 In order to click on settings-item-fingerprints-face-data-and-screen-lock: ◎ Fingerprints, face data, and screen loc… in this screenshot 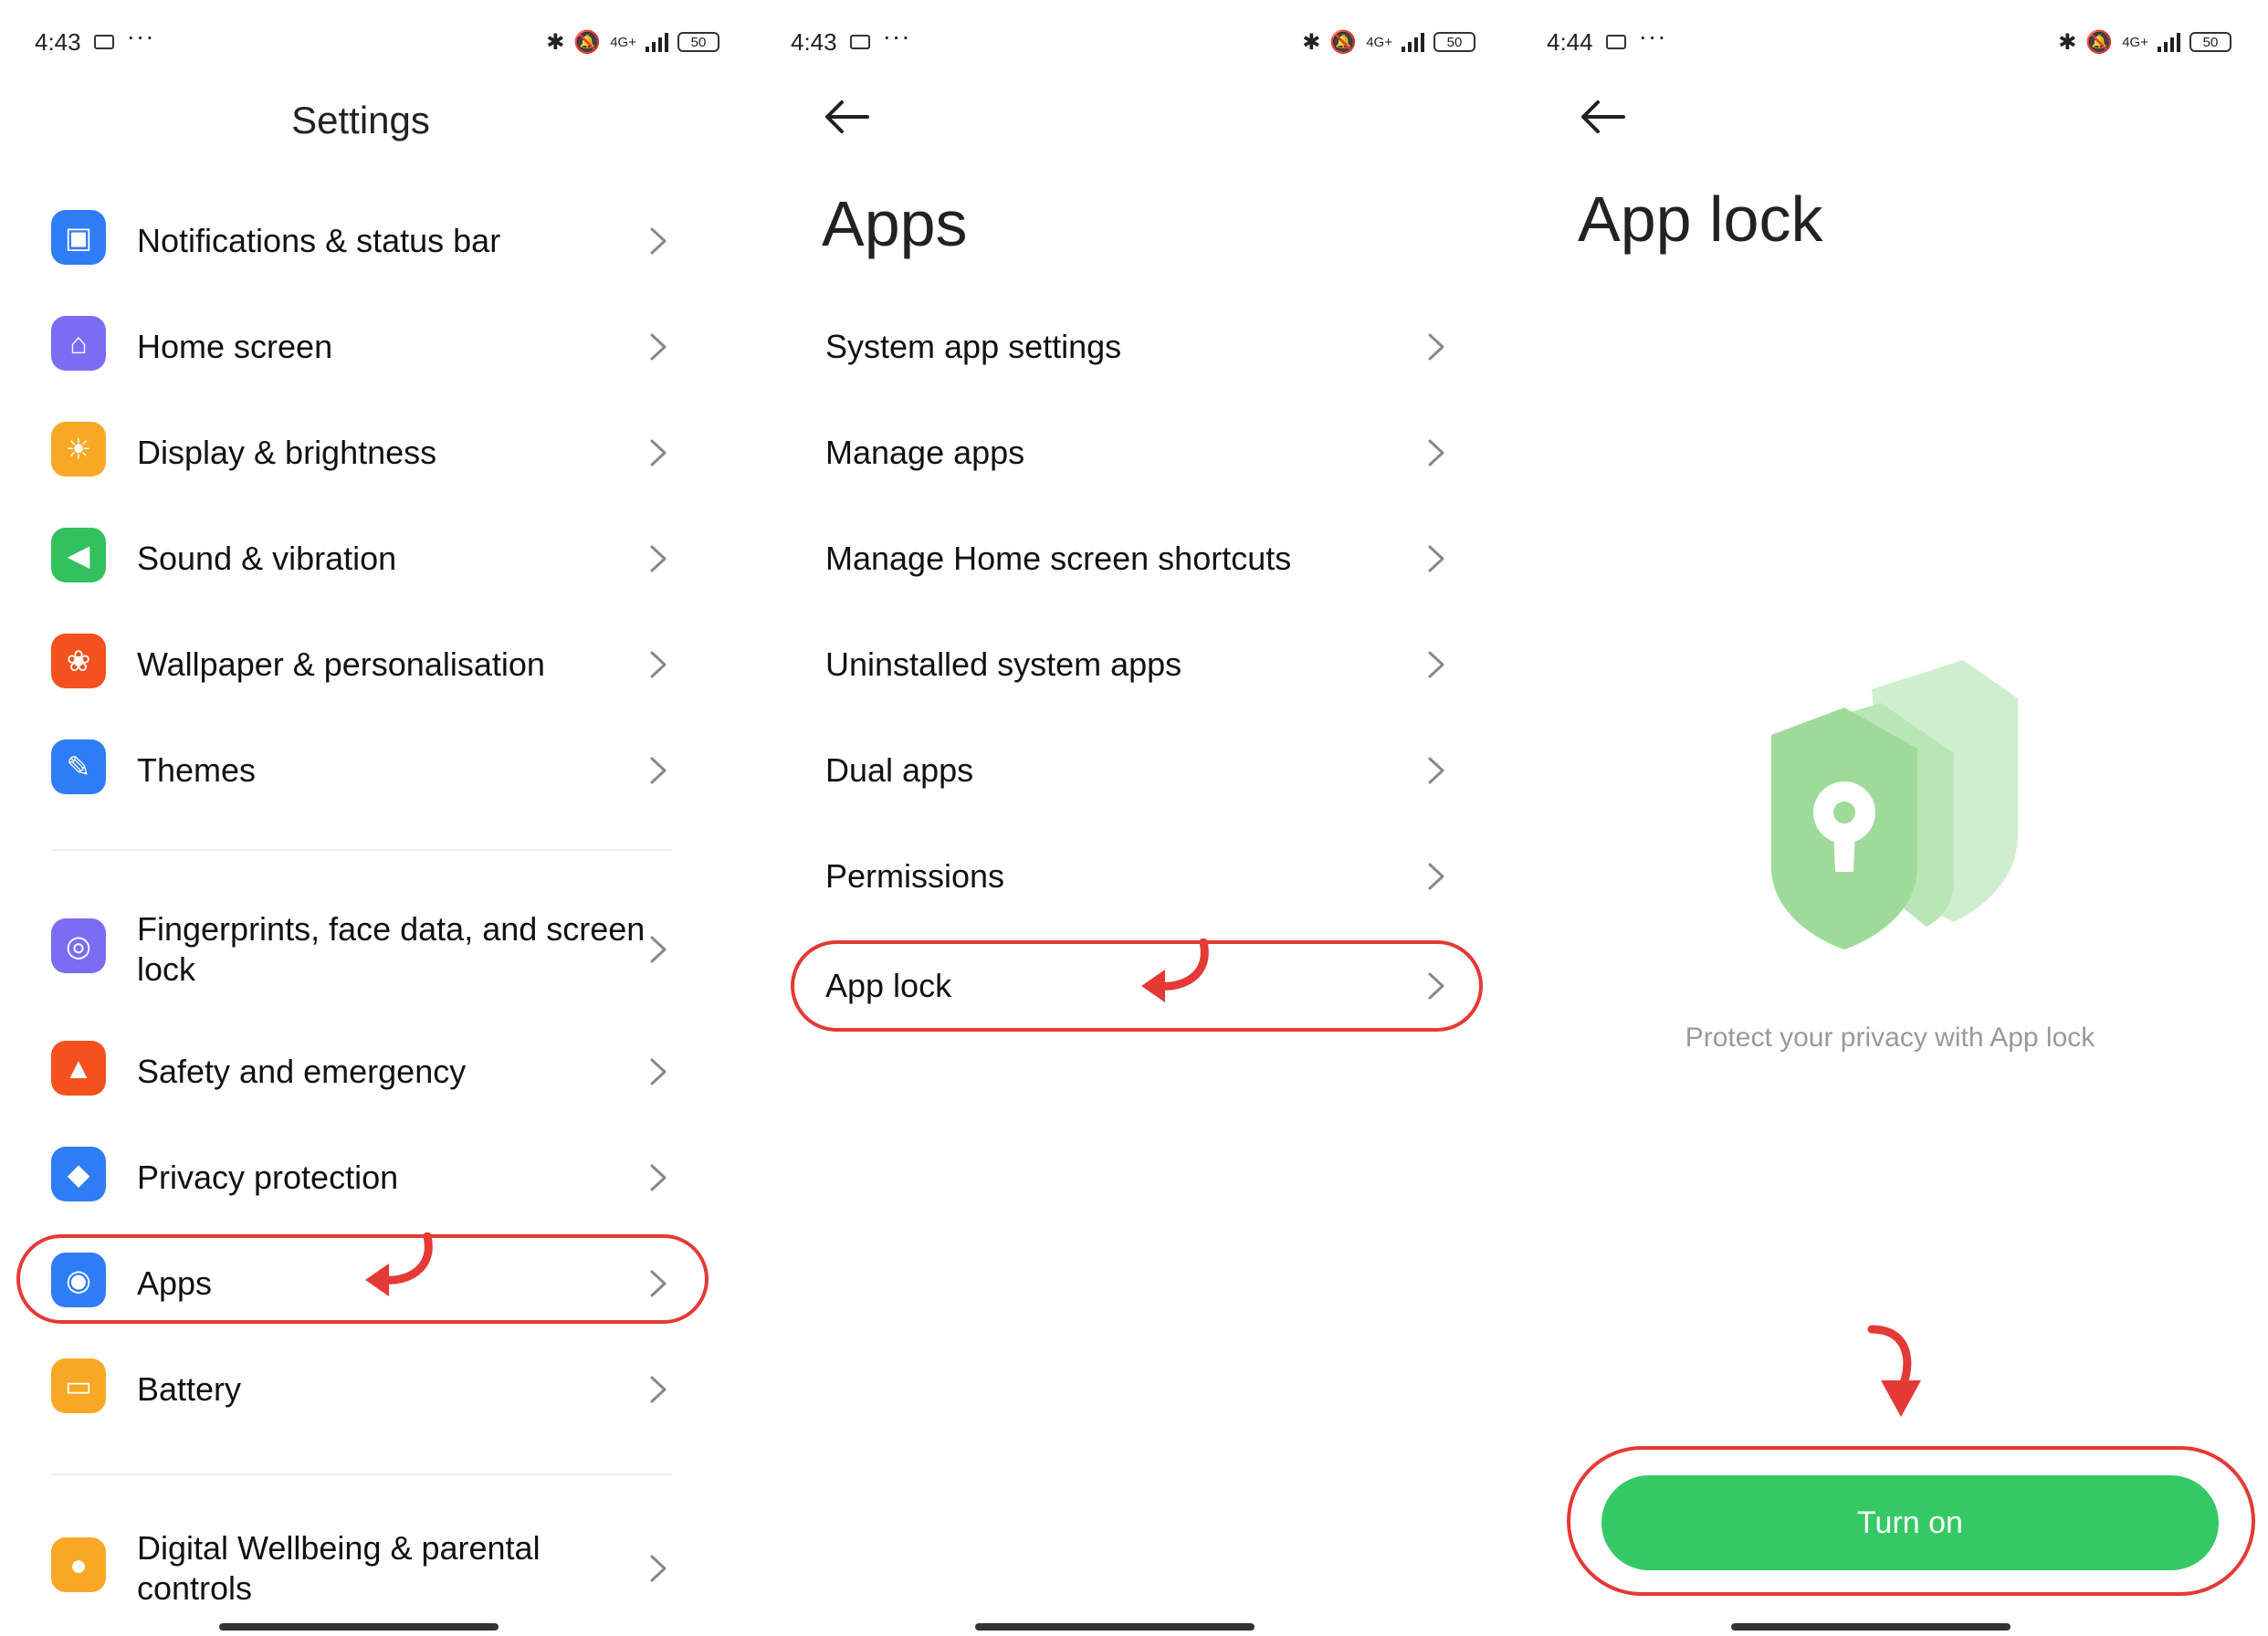, I will do `click(360, 950)`.